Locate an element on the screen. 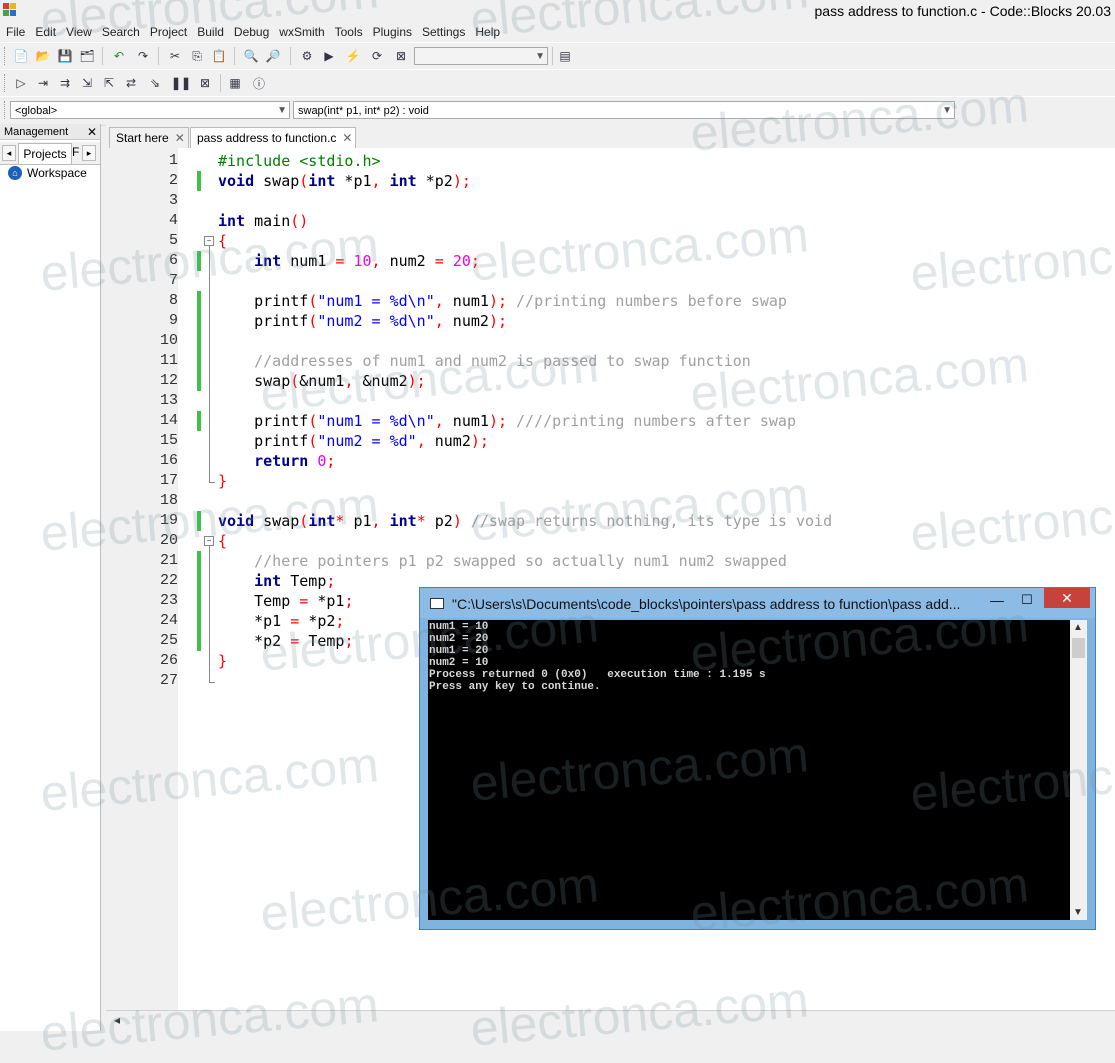 The width and height of the screenshot is (1115, 1063). toolbar-separator is located at coordinates (220, 83).